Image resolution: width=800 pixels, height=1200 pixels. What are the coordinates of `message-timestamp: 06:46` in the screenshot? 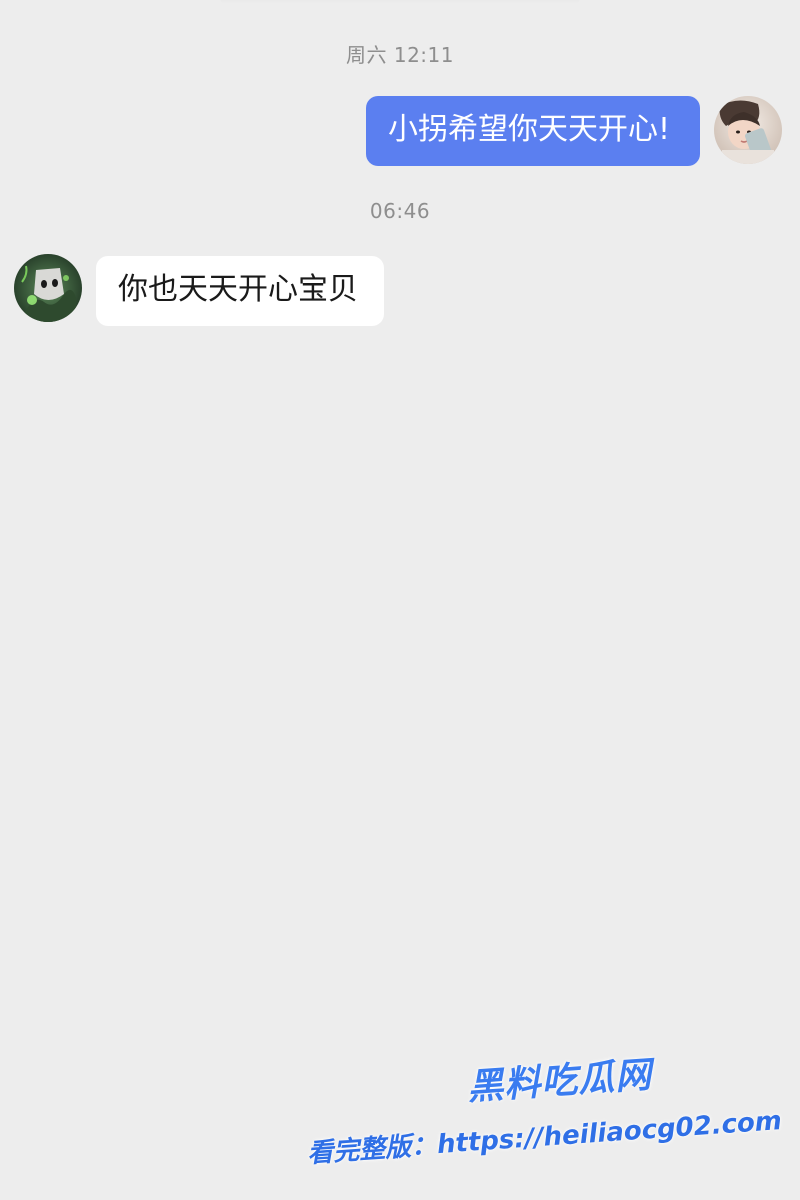 It's located at (400, 211).